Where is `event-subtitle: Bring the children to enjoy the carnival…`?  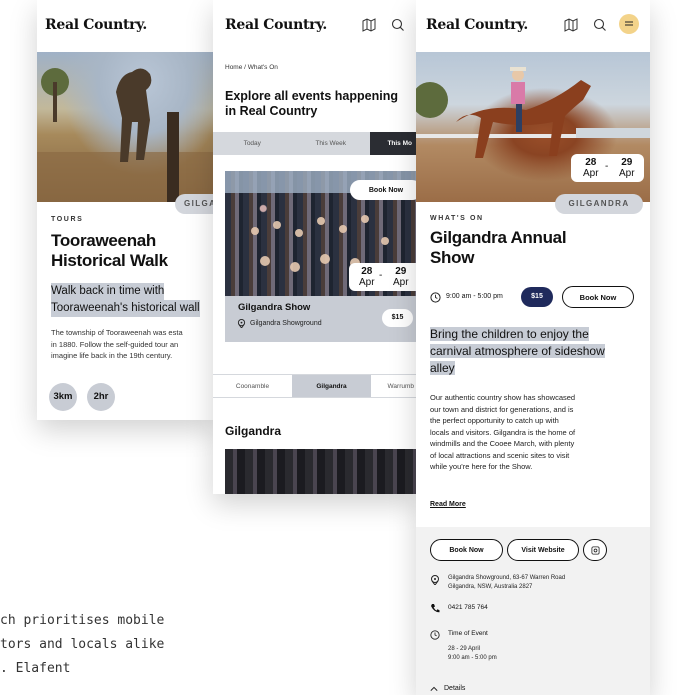 event-subtitle: Bring the children to enjoy the carnival… is located at coordinates (517, 351).